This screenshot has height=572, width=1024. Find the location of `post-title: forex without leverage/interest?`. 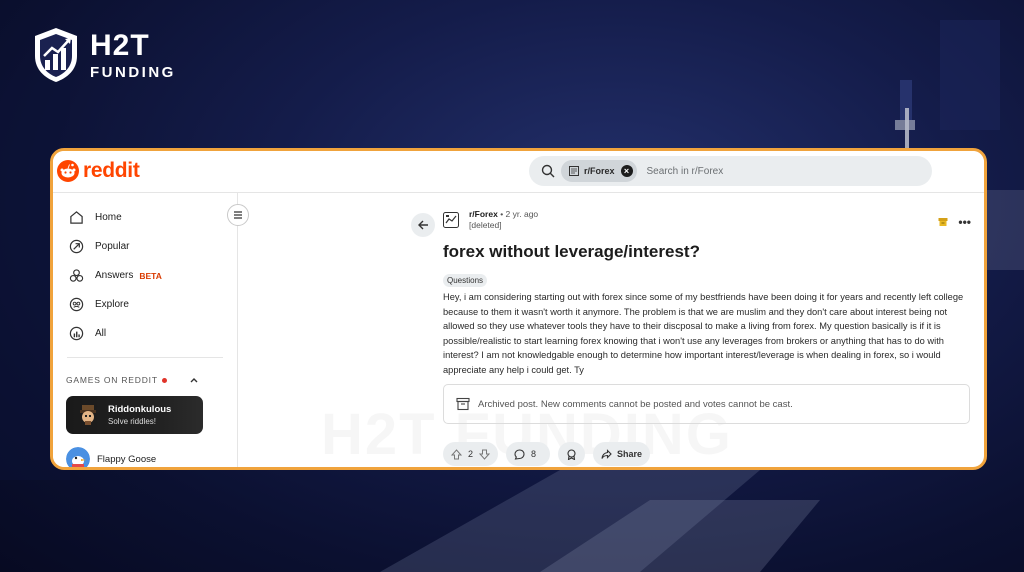

post-title: forex without leverage/interest? is located at coordinates (571, 251).